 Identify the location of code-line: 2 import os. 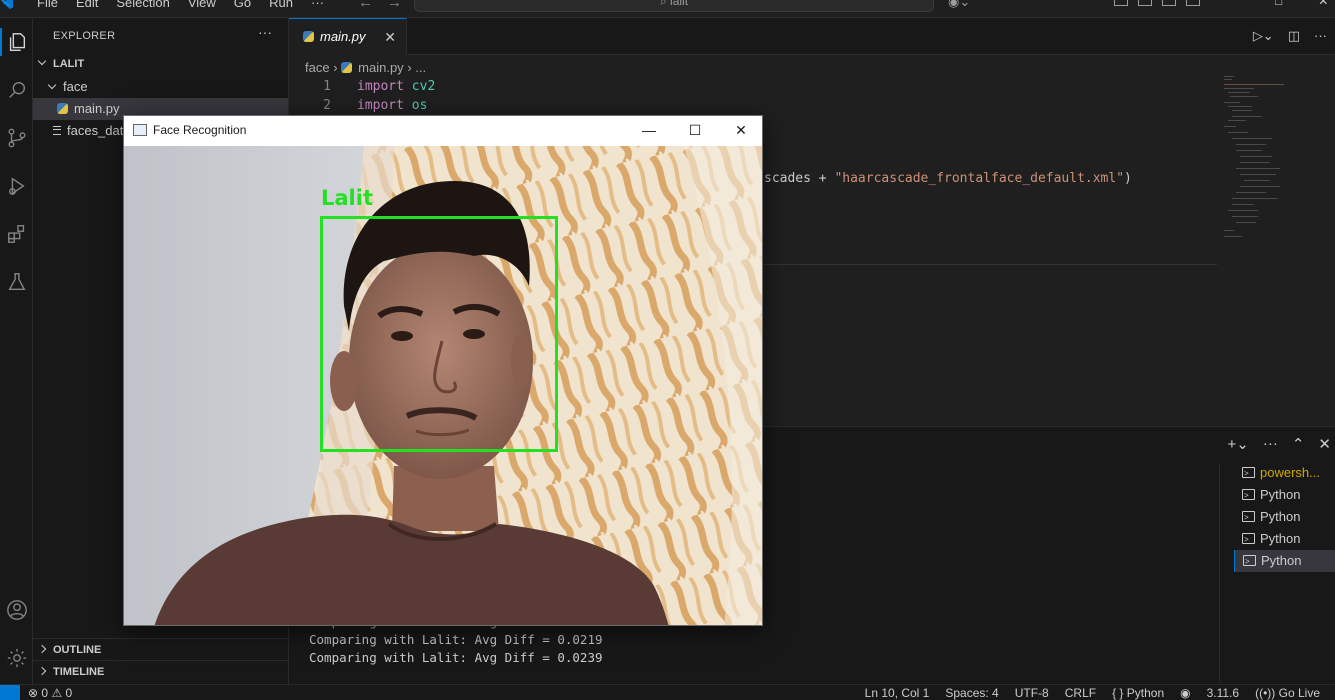
(812, 105).